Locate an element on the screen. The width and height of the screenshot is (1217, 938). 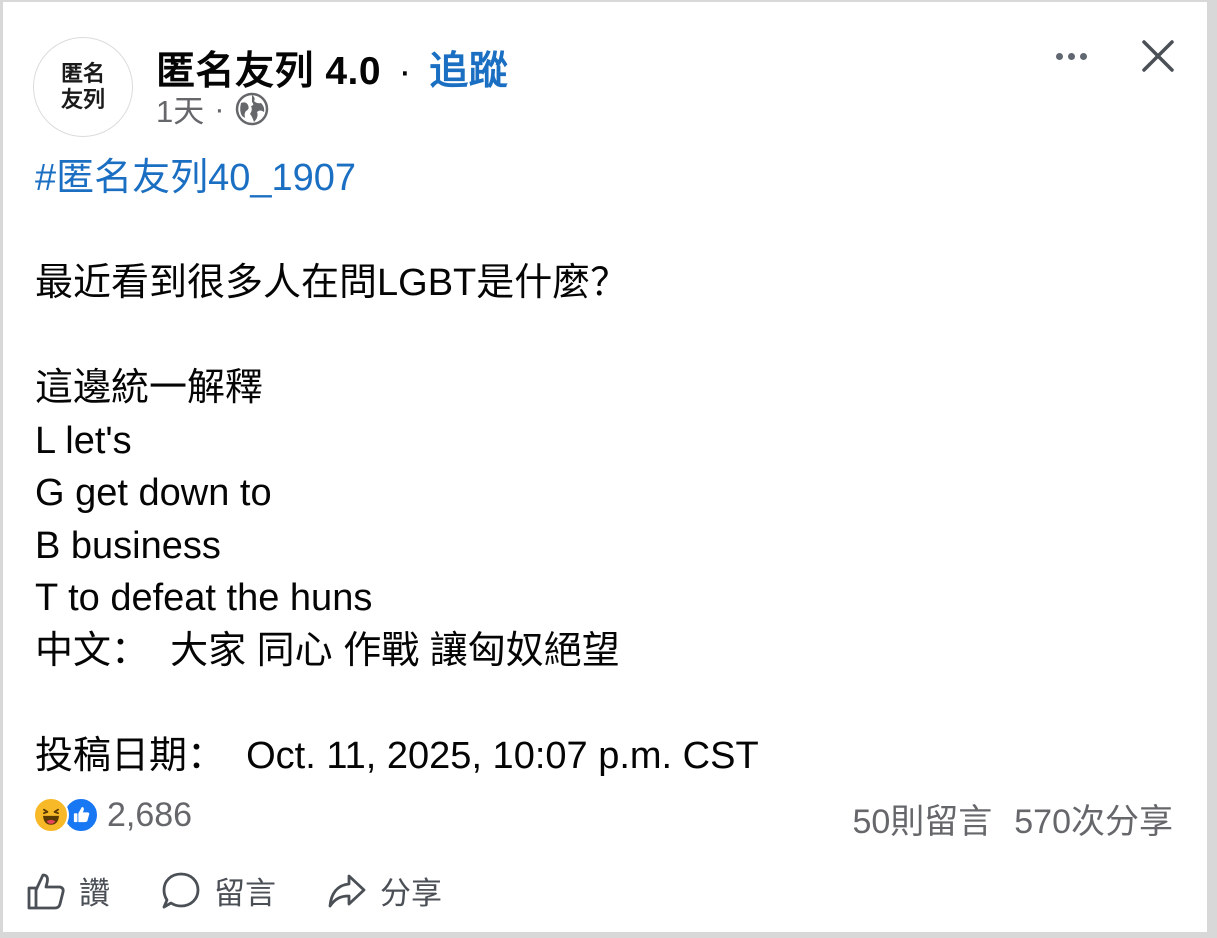
share-count-link: 570次分享 is located at coordinates (1093, 818).